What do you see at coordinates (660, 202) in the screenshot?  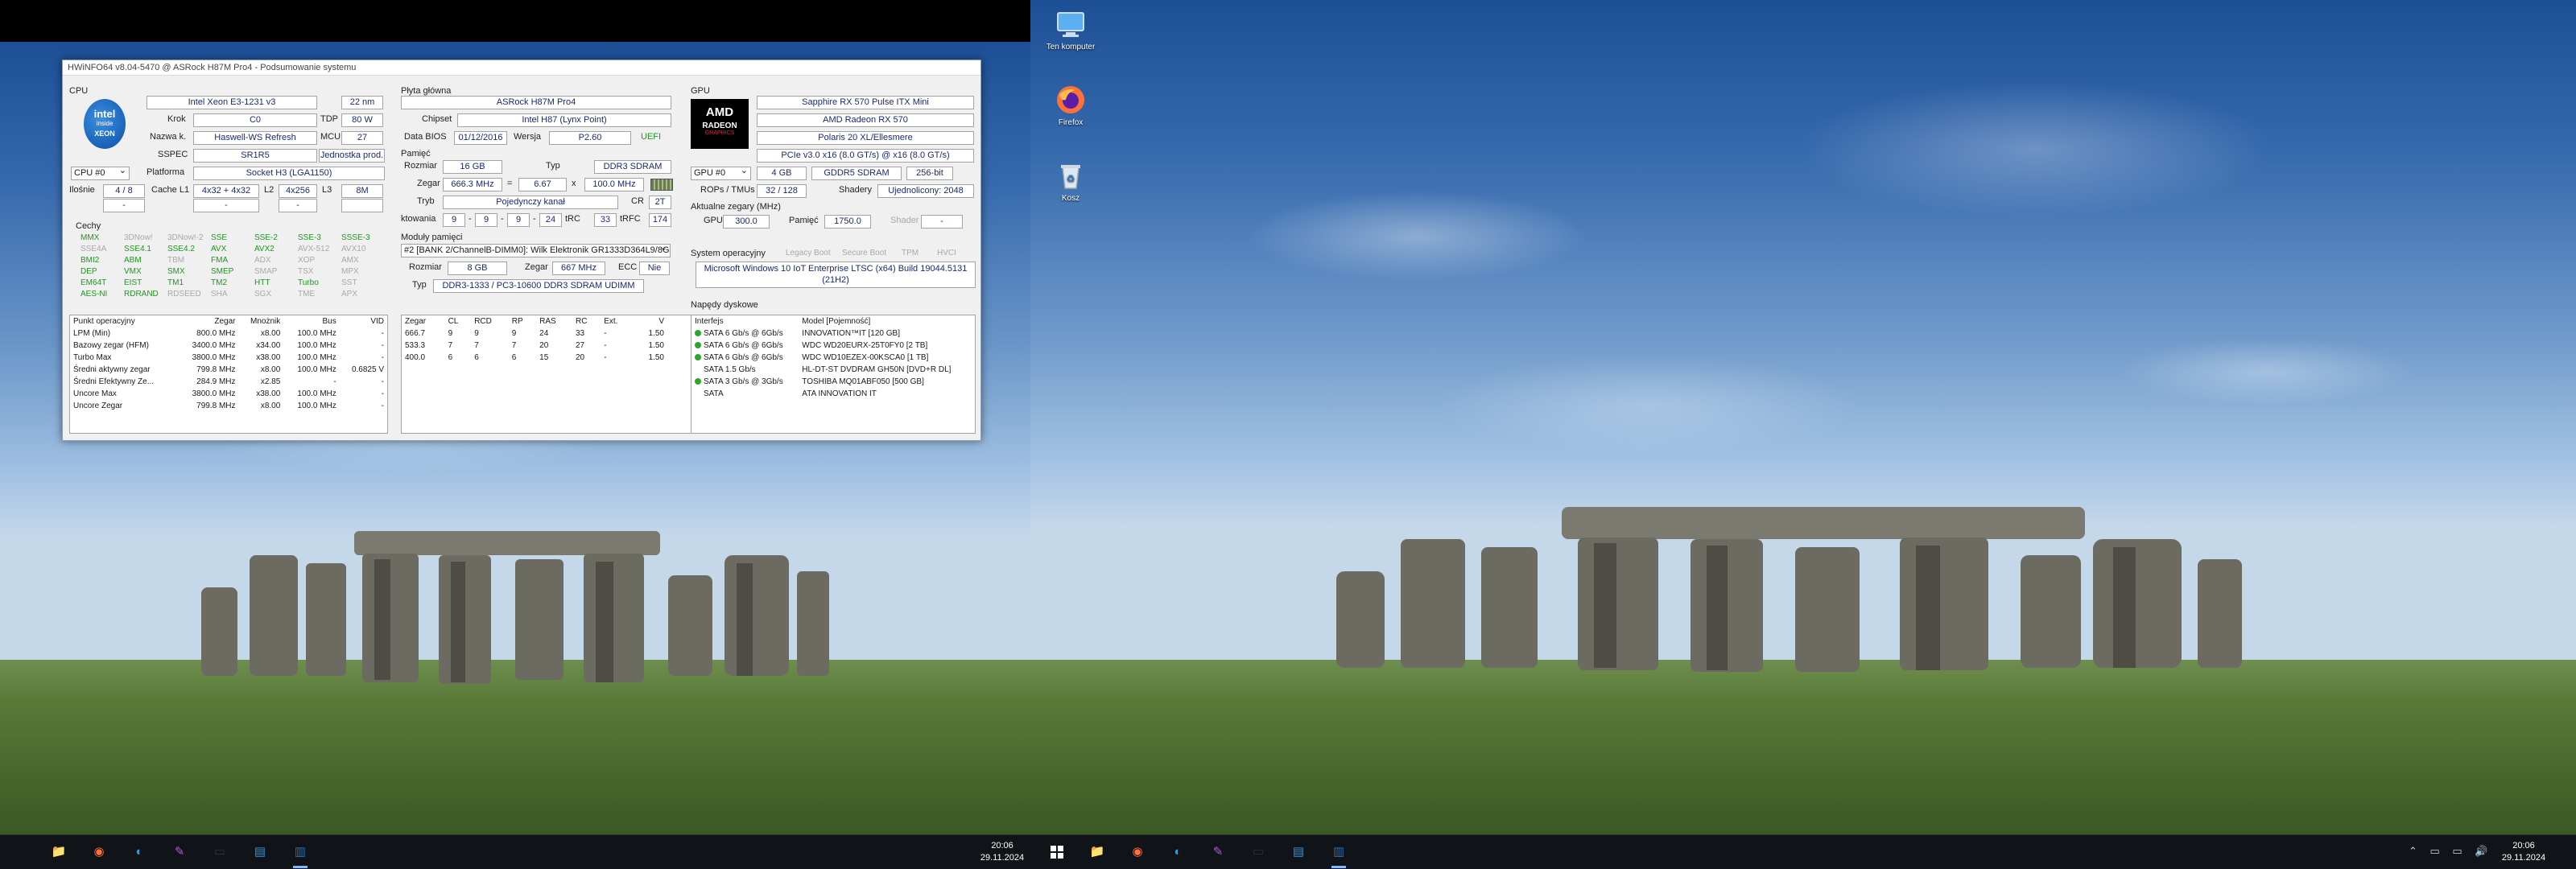 I see `mem-cr: 2T` at bounding box center [660, 202].